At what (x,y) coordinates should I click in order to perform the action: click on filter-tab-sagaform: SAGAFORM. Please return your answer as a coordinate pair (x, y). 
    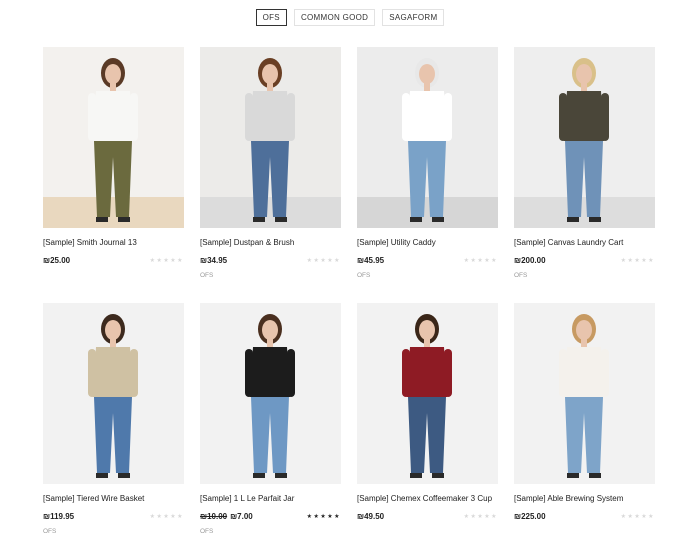
    Looking at the image, I should click on (413, 17).